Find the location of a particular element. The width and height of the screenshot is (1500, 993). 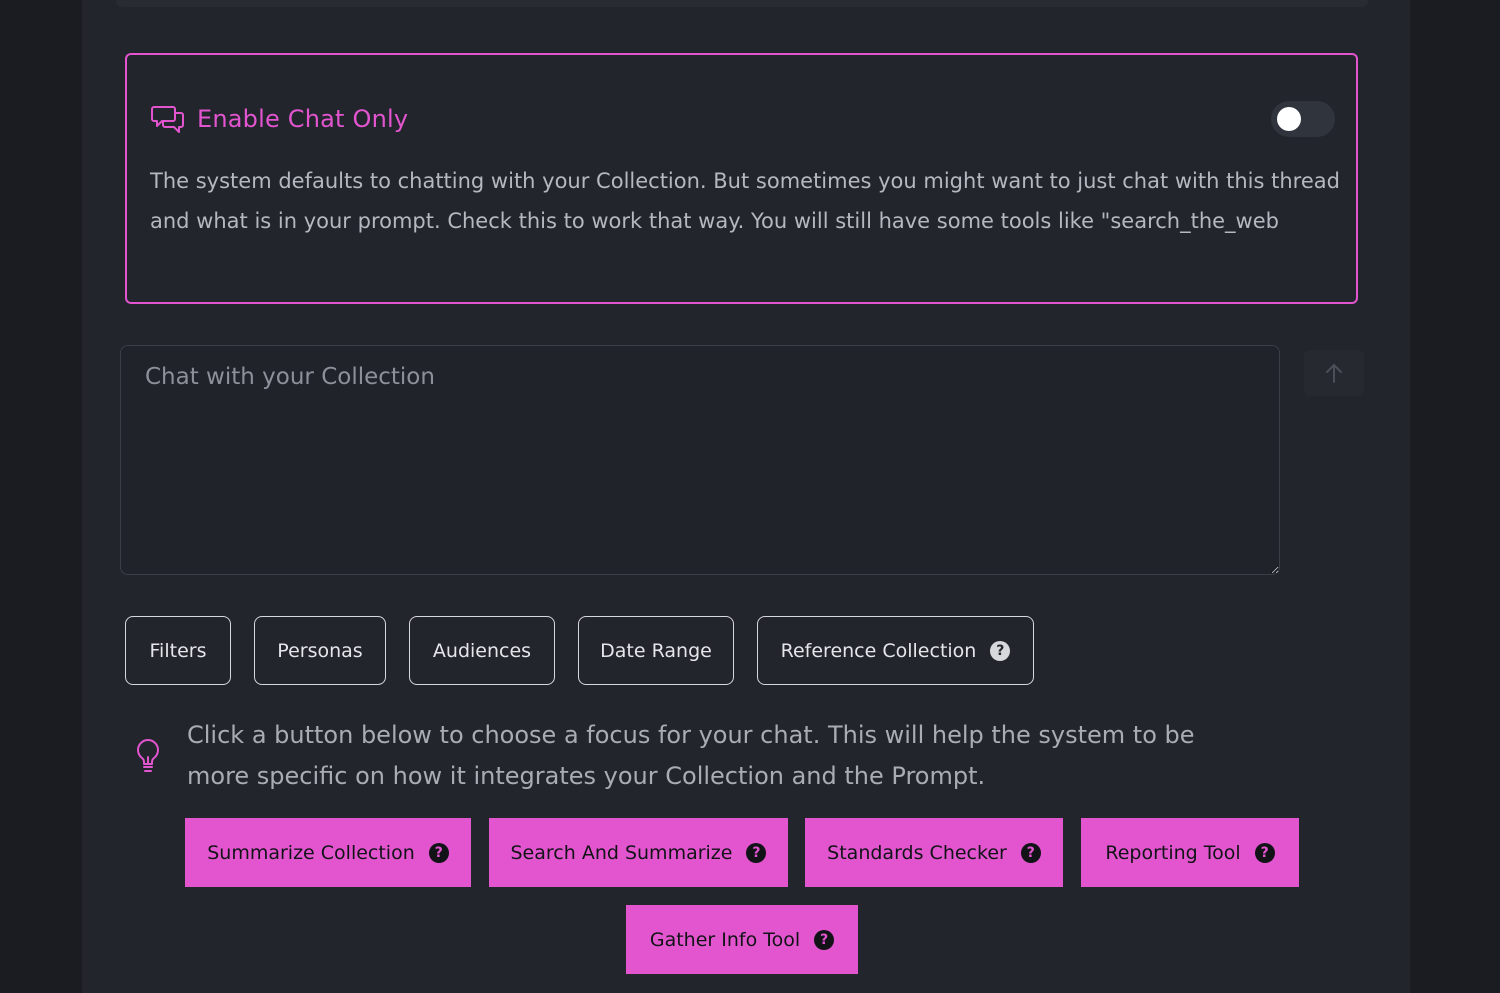

summarize-collection-button: Summarize Collection ? is located at coordinates (328, 852).